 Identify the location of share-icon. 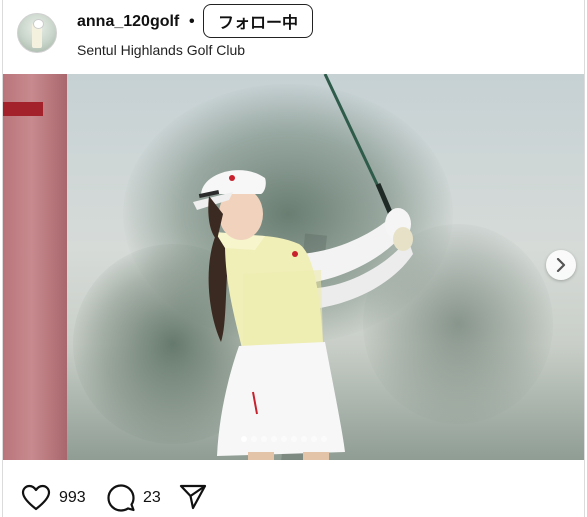
(193, 497).